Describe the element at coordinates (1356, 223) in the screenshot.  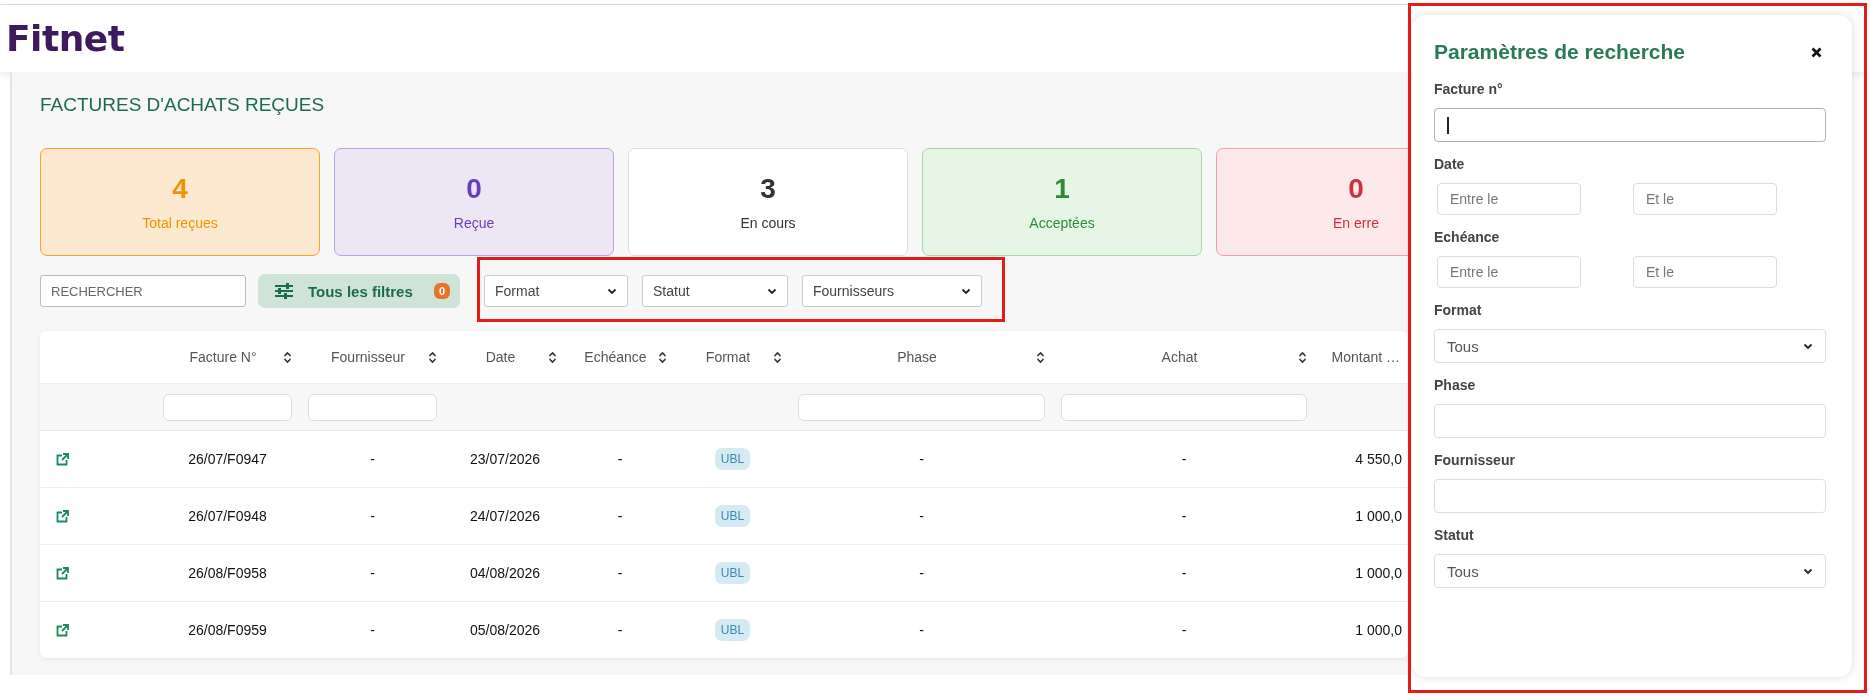
I see `stat-label: En erre` at that location.